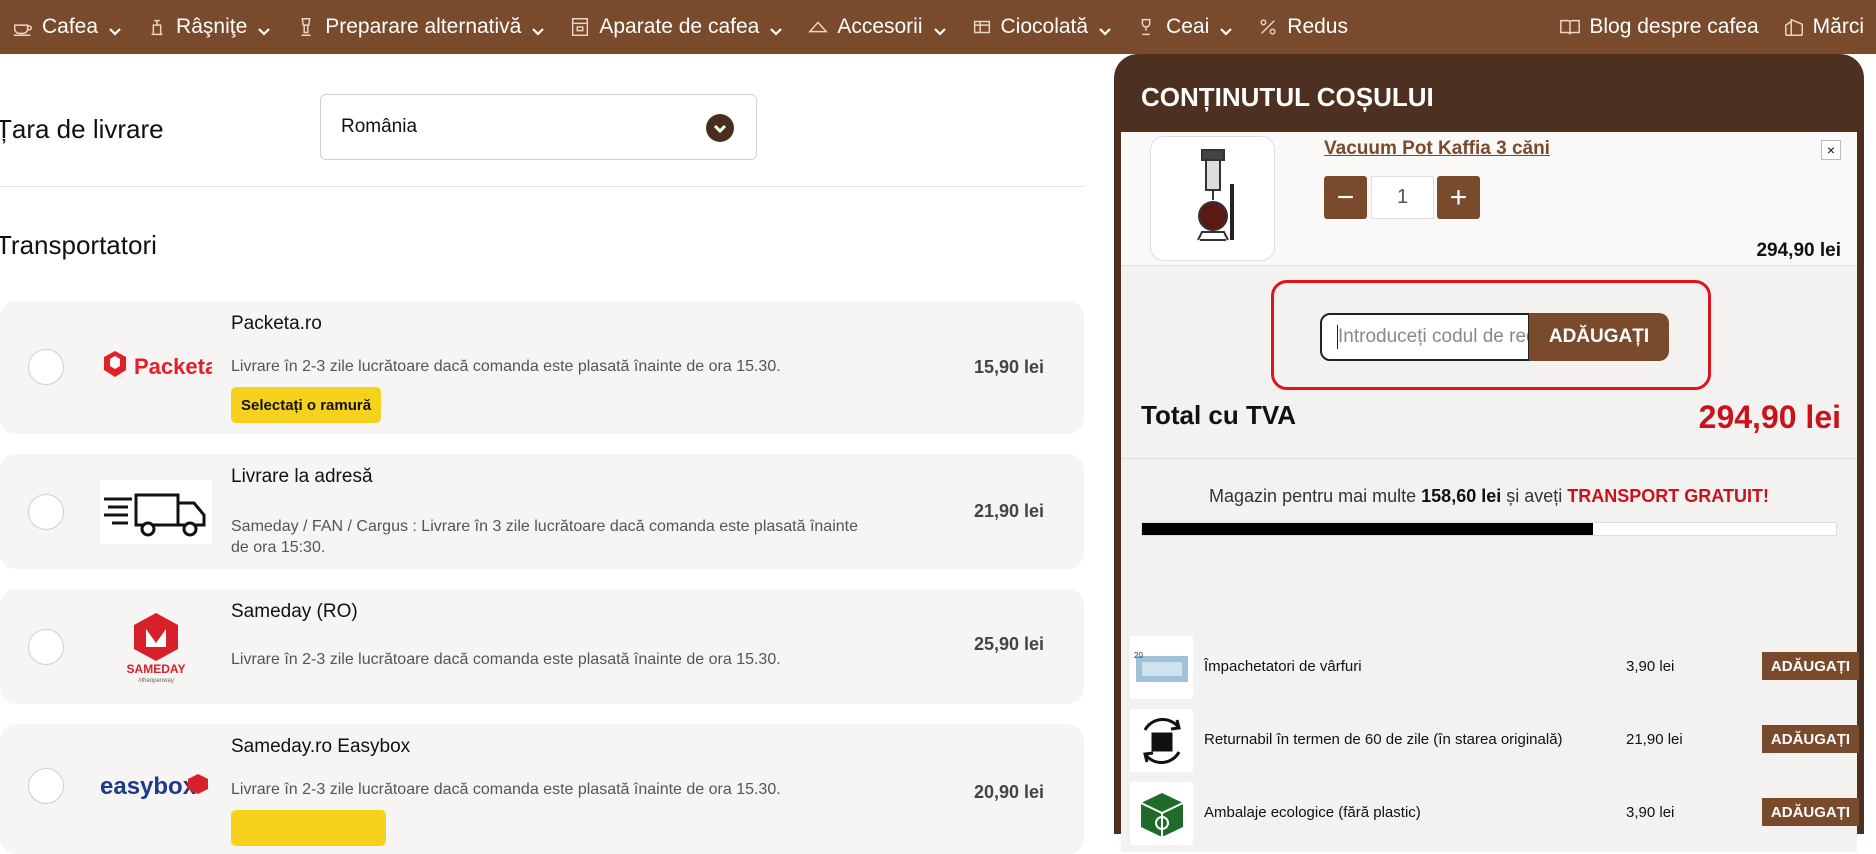 This screenshot has width=1876, height=854. Describe the element at coordinates (679, 26) in the screenshot. I see `nav-label: Aparate de cafea` at that location.